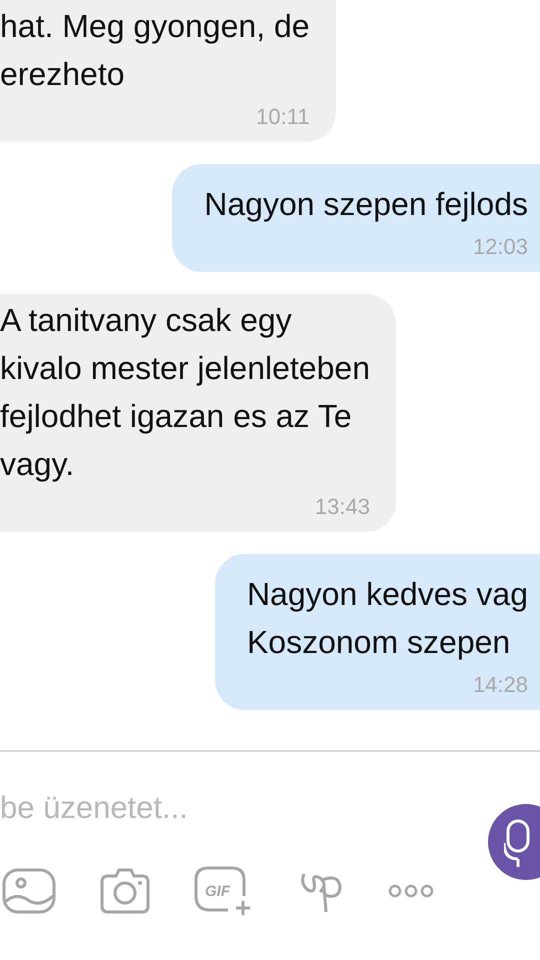 Image resolution: width=540 pixels, height=960 pixels. I want to click on camera-icon, so click(125, 891).